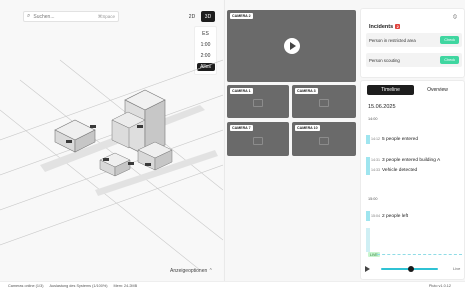 This screenshot has width=465, height=289. Describe the element at coordinates (455, 17) in the screenshot. I see `mute-icon: ⦸` at that location.